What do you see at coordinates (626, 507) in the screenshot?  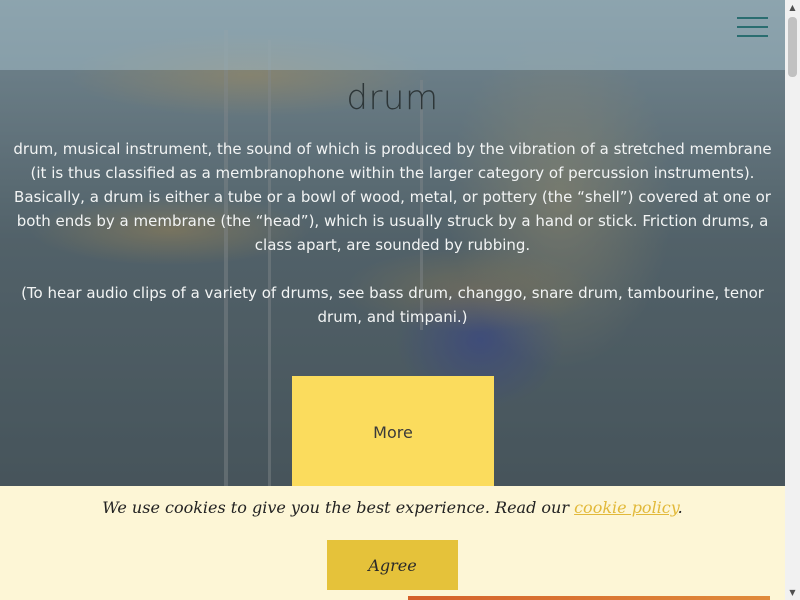 I see `cookie-policy-link: cookie policy` at bounding box center [626, 507].